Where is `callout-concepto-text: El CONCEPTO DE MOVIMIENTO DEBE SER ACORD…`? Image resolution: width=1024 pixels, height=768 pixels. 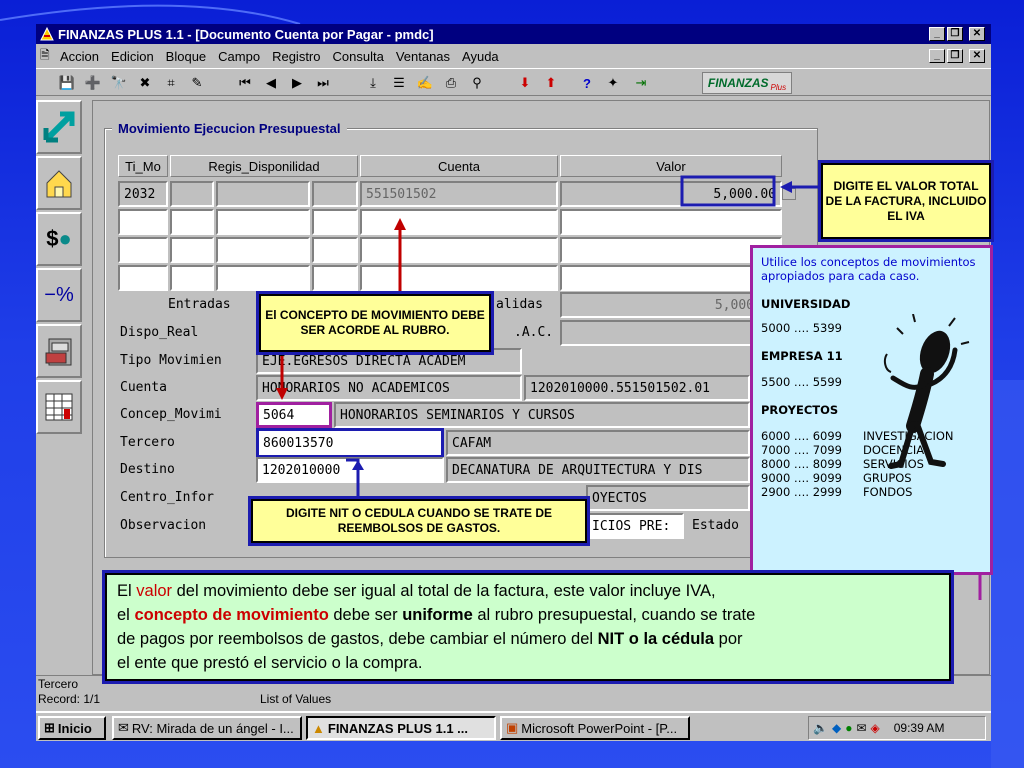
callout-concepto-text: El CONCEPTO DE MOVIMIENTO DEBE SER ACORD… is located at coordinates (375, 322).